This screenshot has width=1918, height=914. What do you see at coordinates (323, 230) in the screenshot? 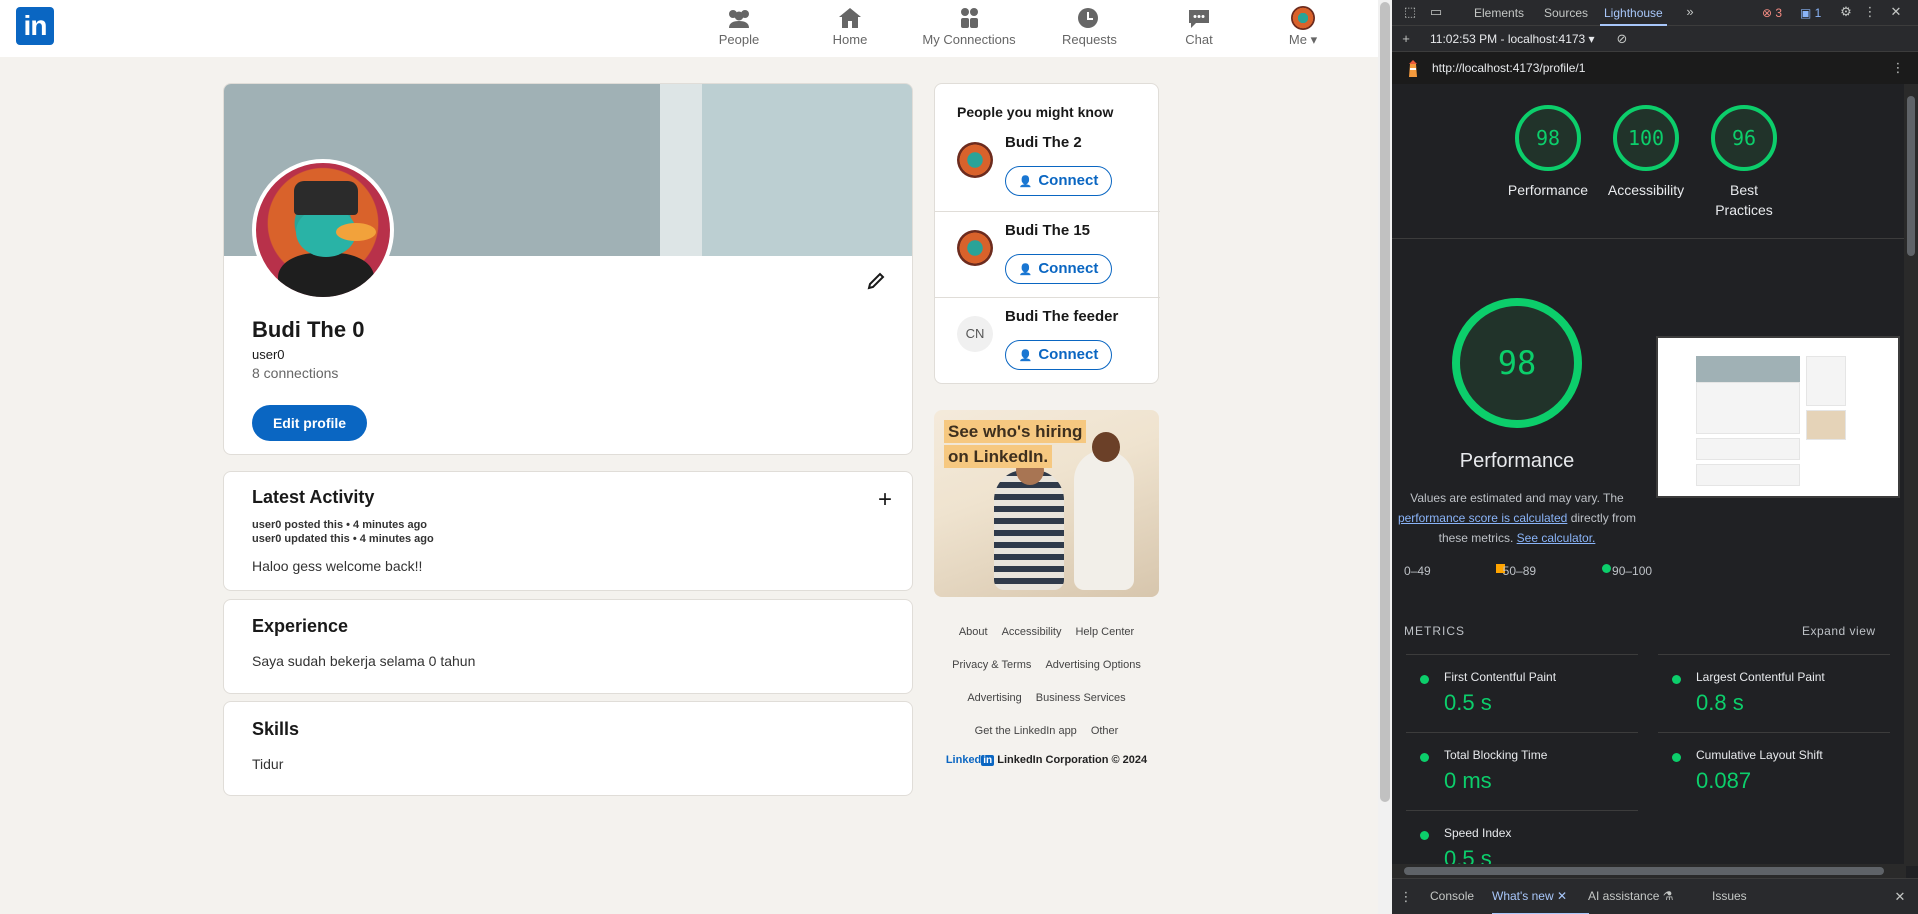
I see `profile-avatar` at bounding box center [323, 230].